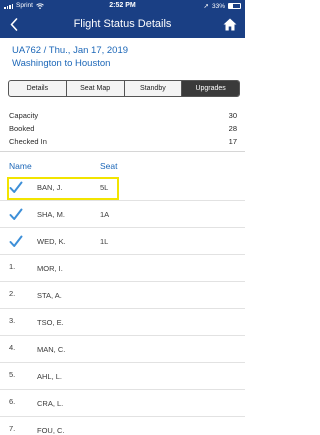 The width and height of the screenshot is (320, 435). I want to click on list-item: 4. MAN, C., so click(122, 349).